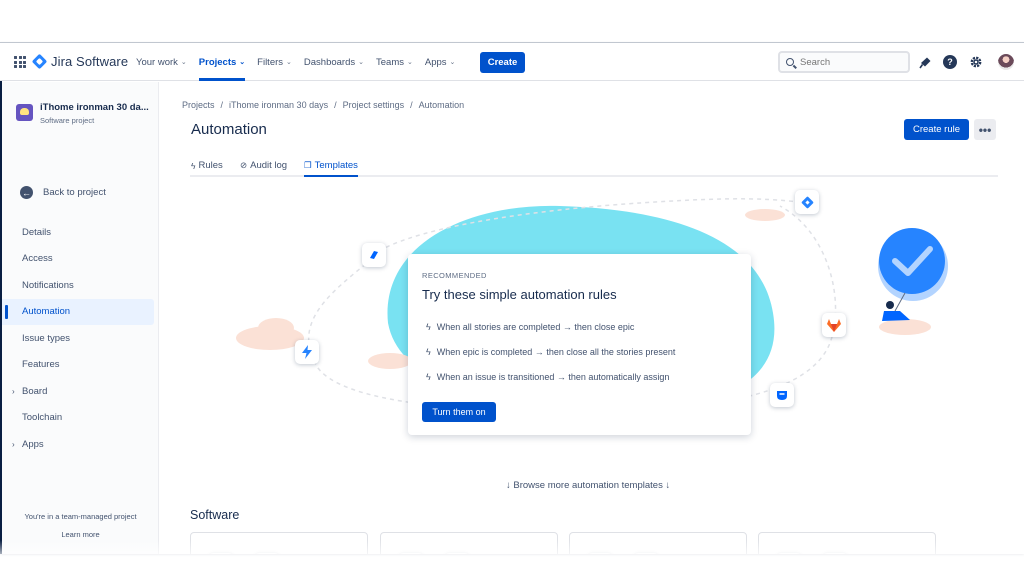  I want to click on recommended-label: RECOMMENDED, so click(454, 275).